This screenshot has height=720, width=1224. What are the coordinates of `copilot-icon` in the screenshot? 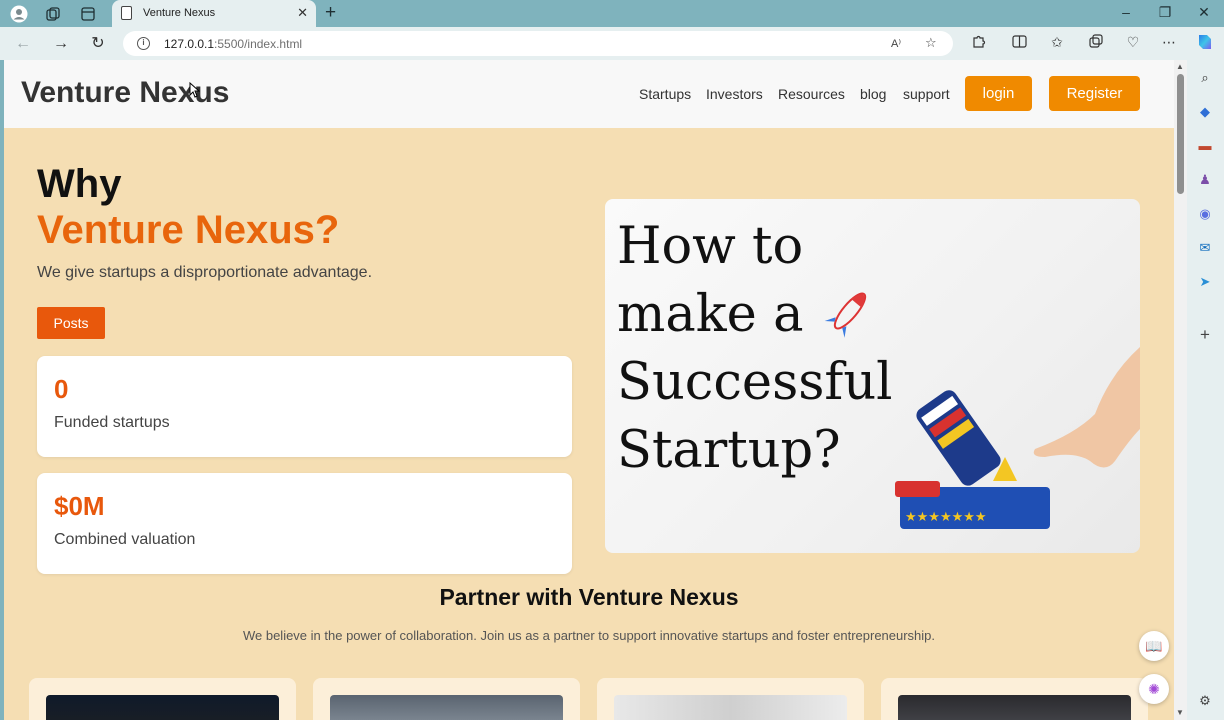 It's located at (1205, 43).